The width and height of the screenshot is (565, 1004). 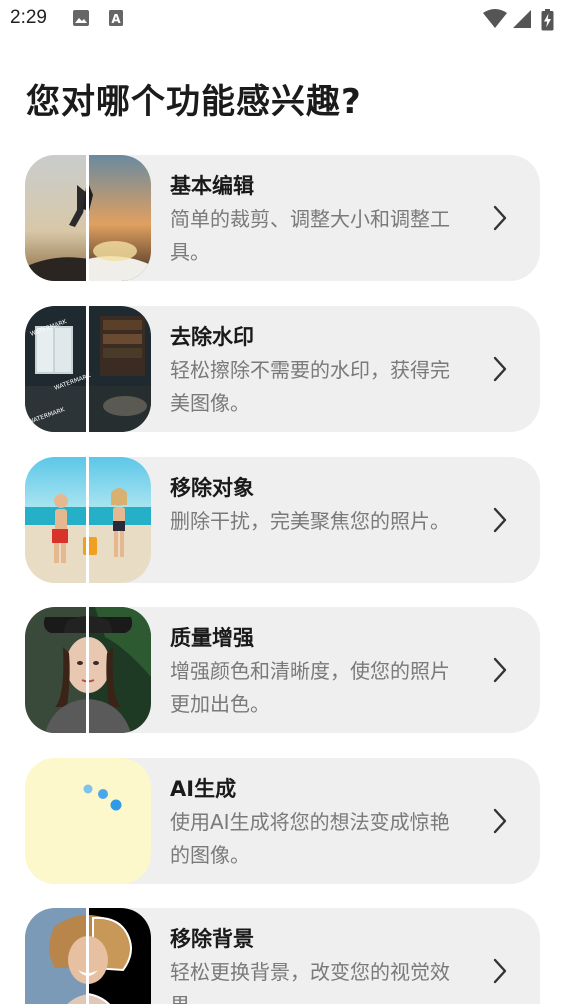 I want to click on basic-edit-thumbnail, so click(x=88, y=218).